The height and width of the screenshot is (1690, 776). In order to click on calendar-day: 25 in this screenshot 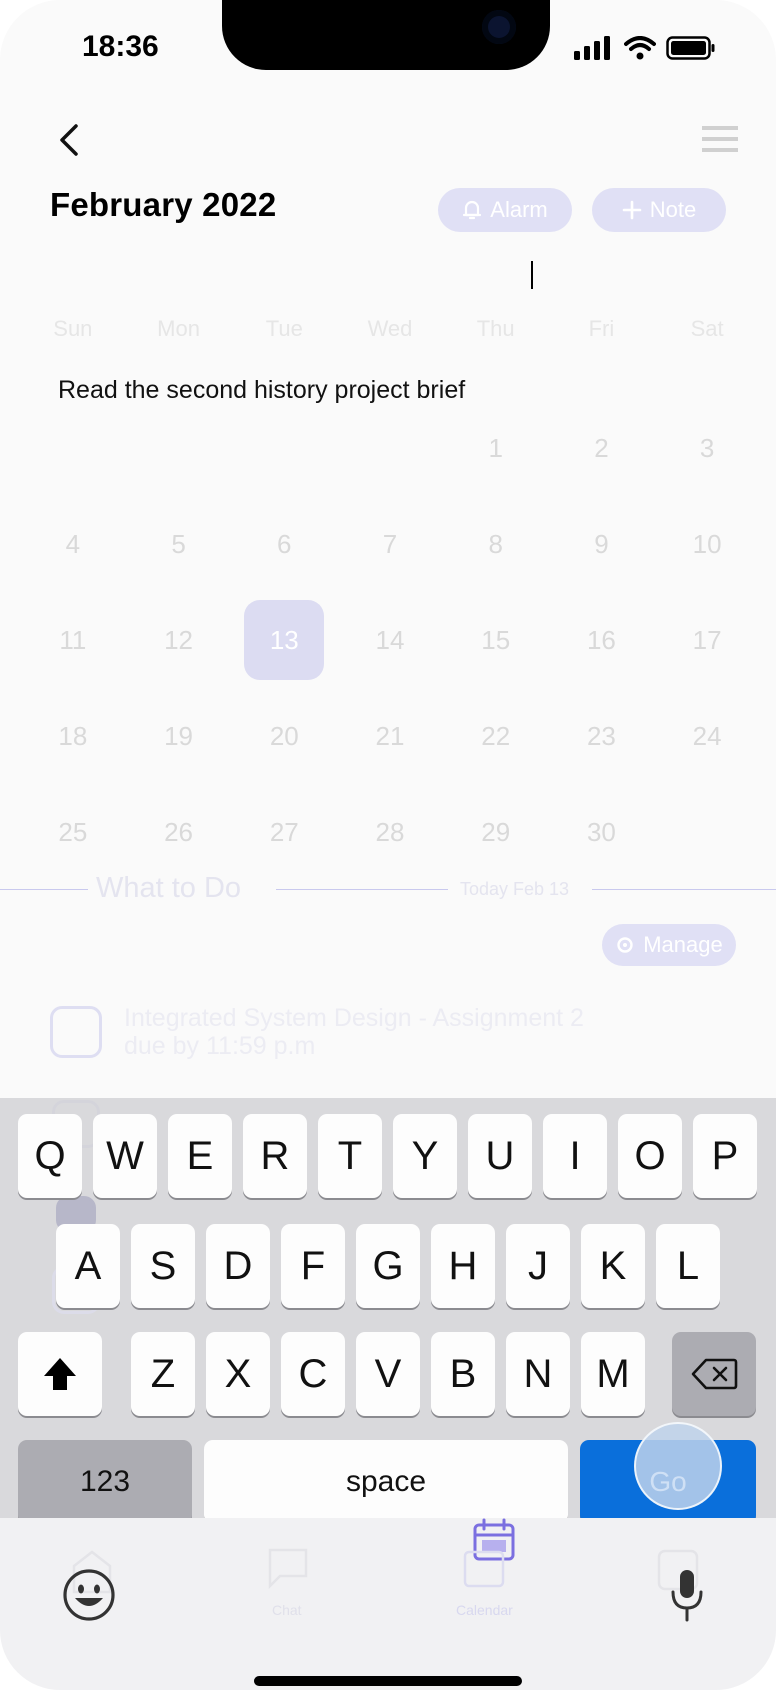, I will do `click(73, 832)`.